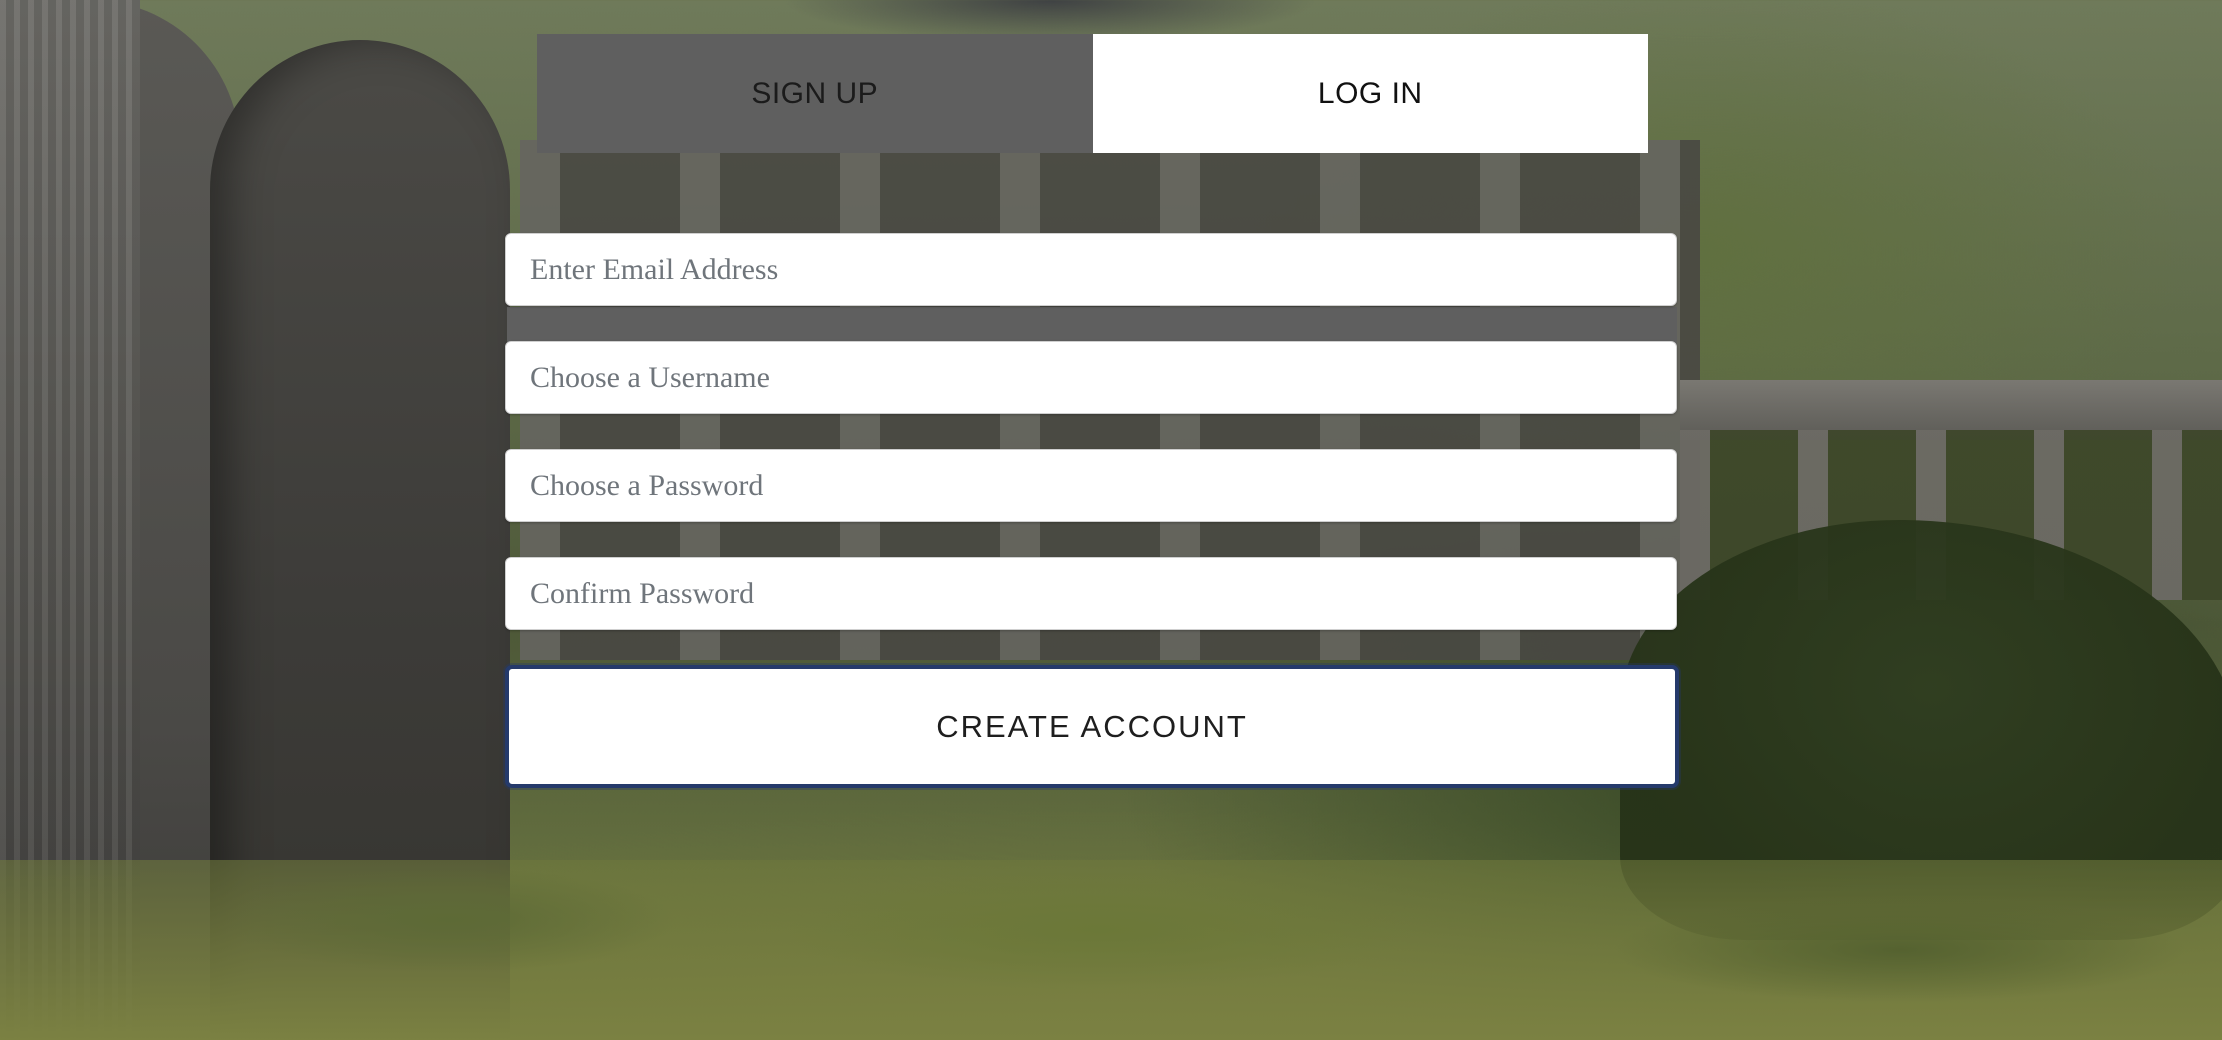 The image size is (2222, 1040). I want to click on background-trees, so click(1921, 730).